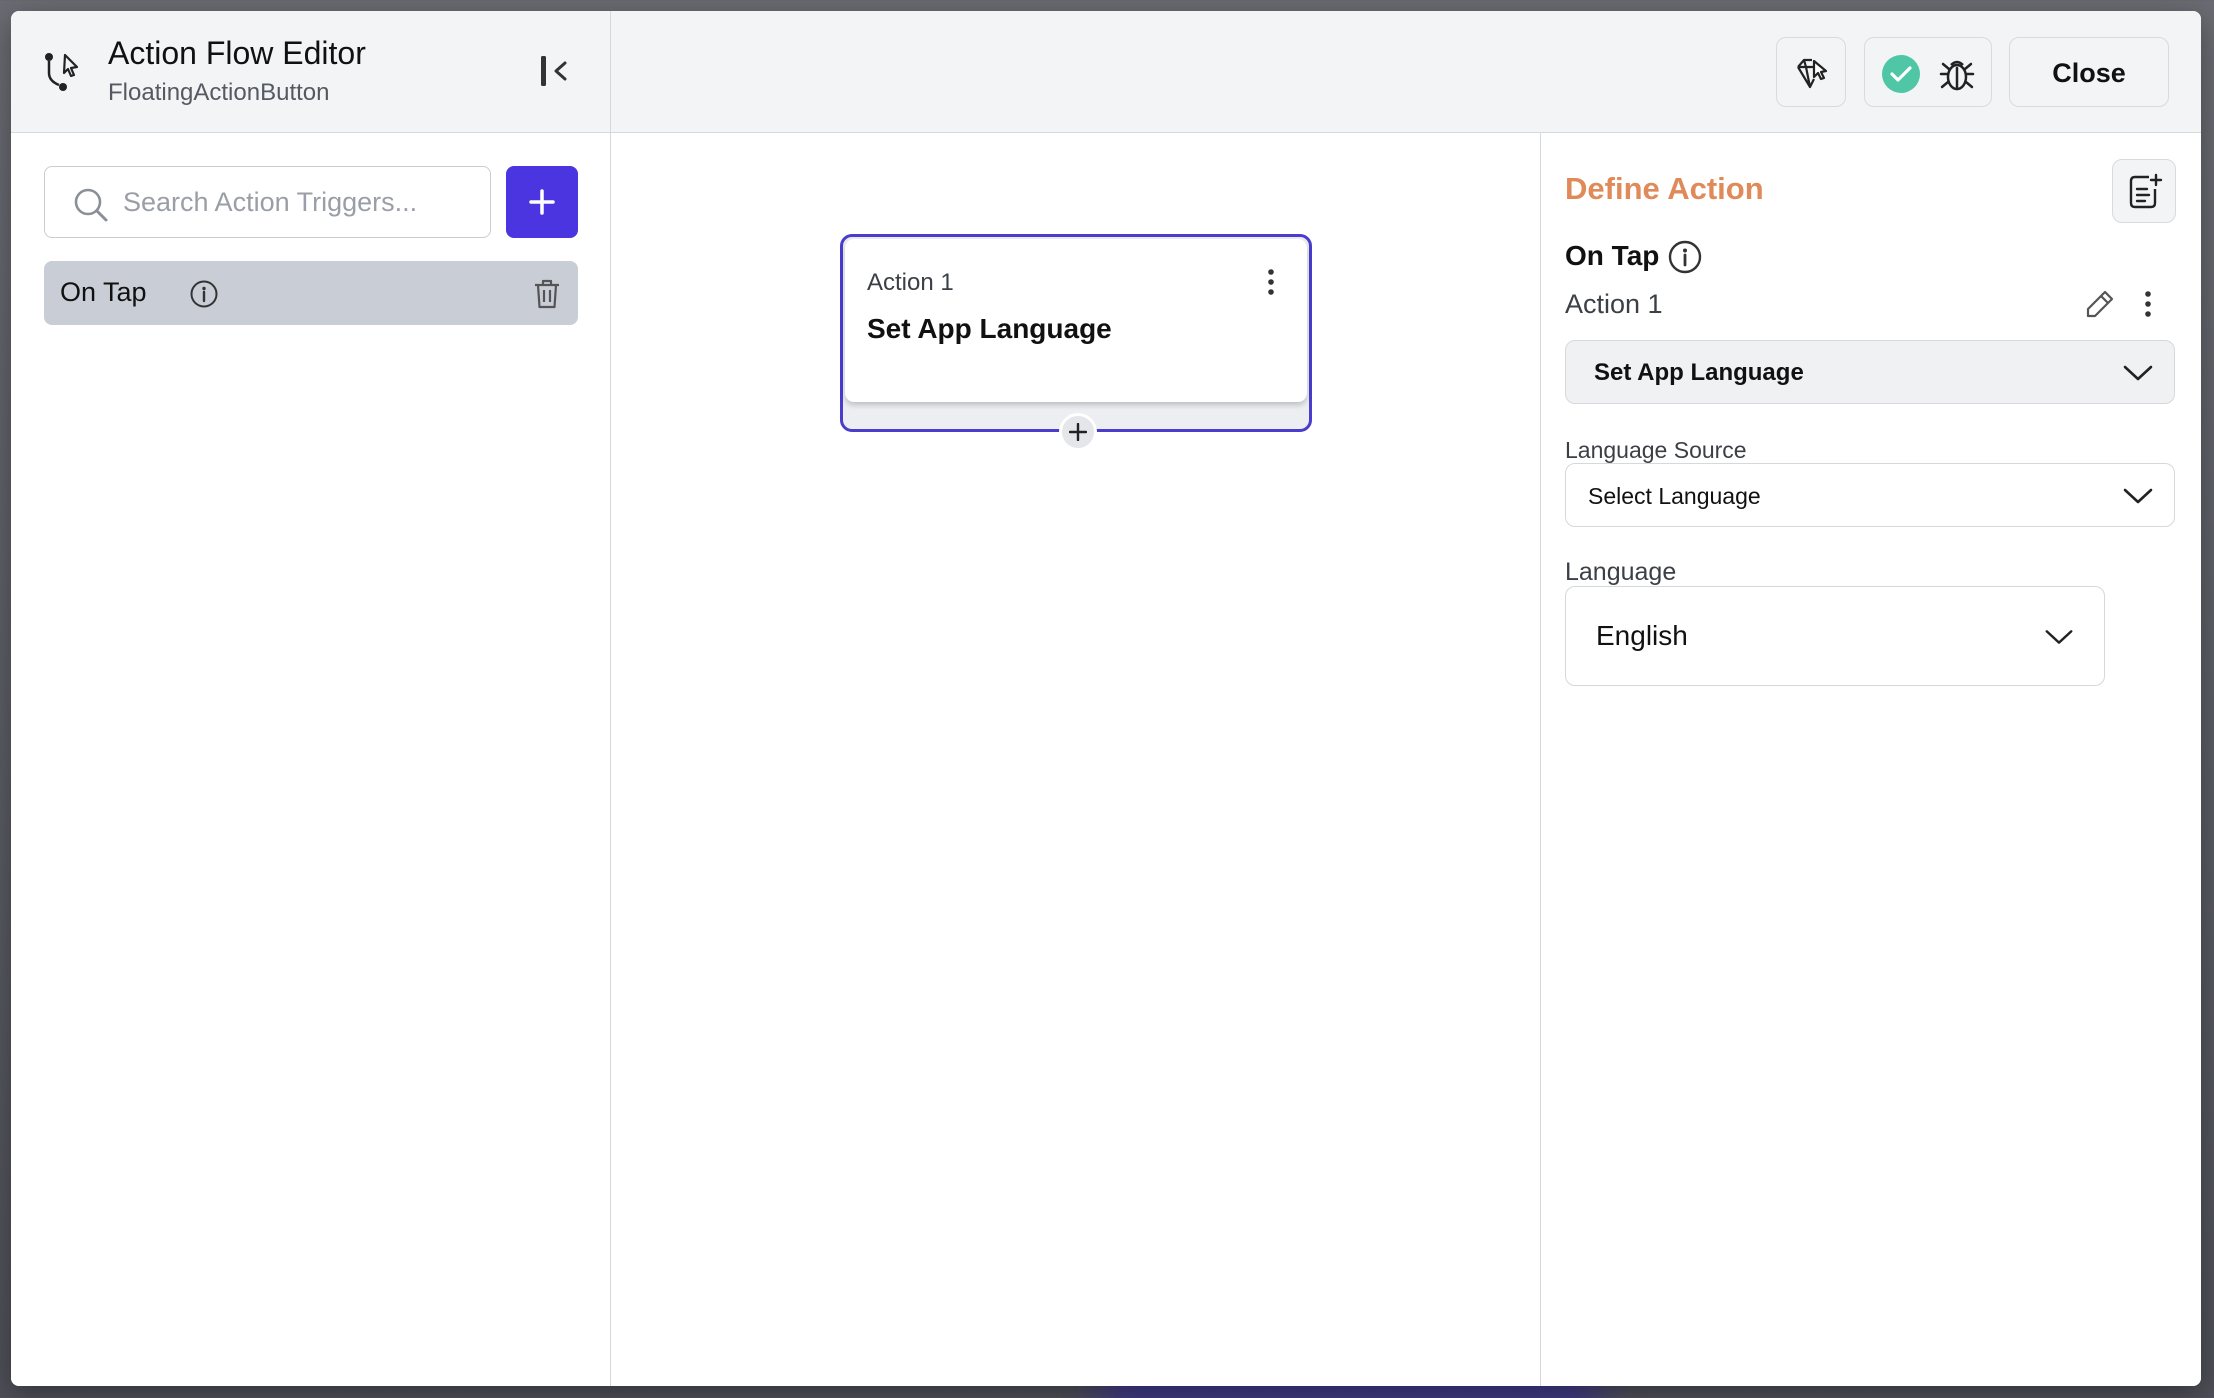 Image resolution: width=2214 pixels, height=1398 pixels. I want to click on search-icon, so click(91, 205).